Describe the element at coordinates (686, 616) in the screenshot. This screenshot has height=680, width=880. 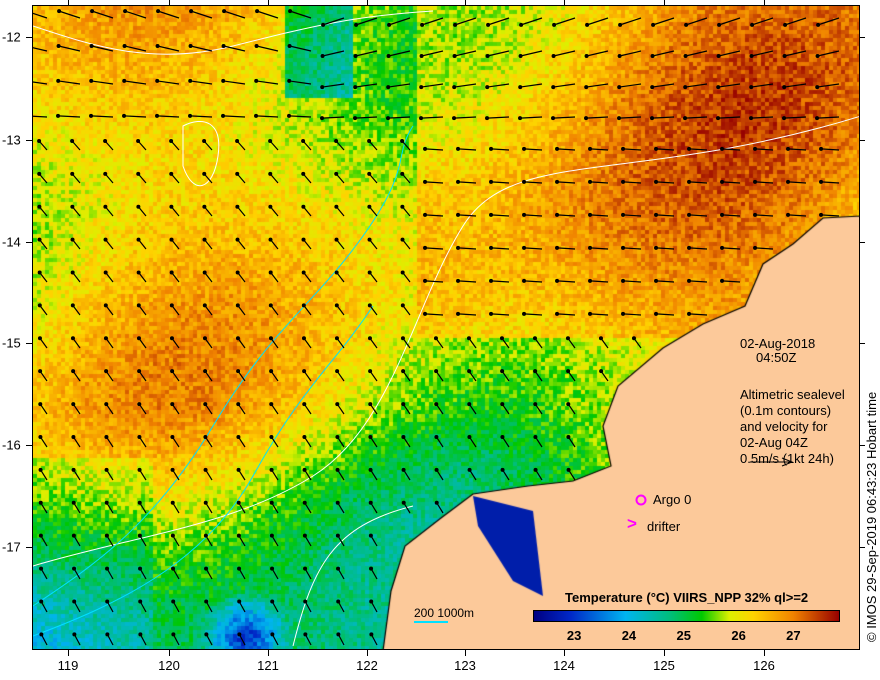
I see `colorbar` at that location.